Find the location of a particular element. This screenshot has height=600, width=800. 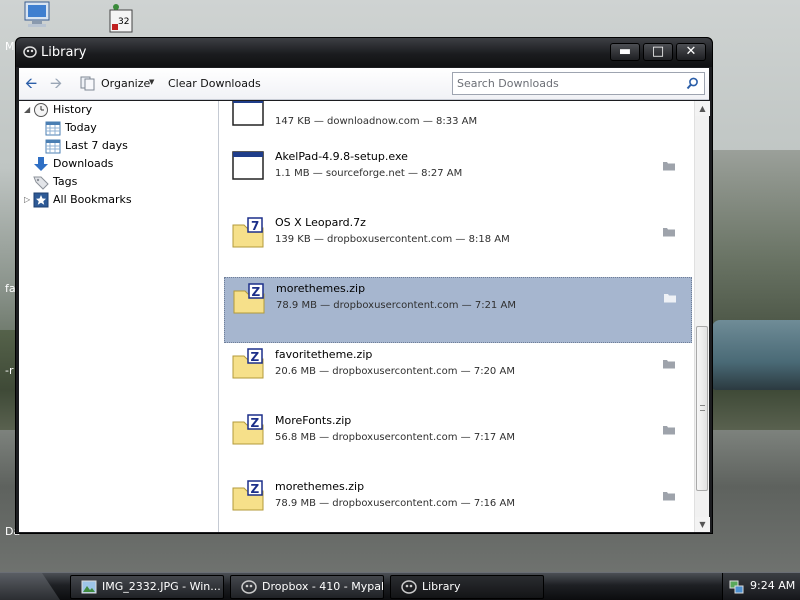

sidebar-item-today: Today is located at coordinates (118, 128).